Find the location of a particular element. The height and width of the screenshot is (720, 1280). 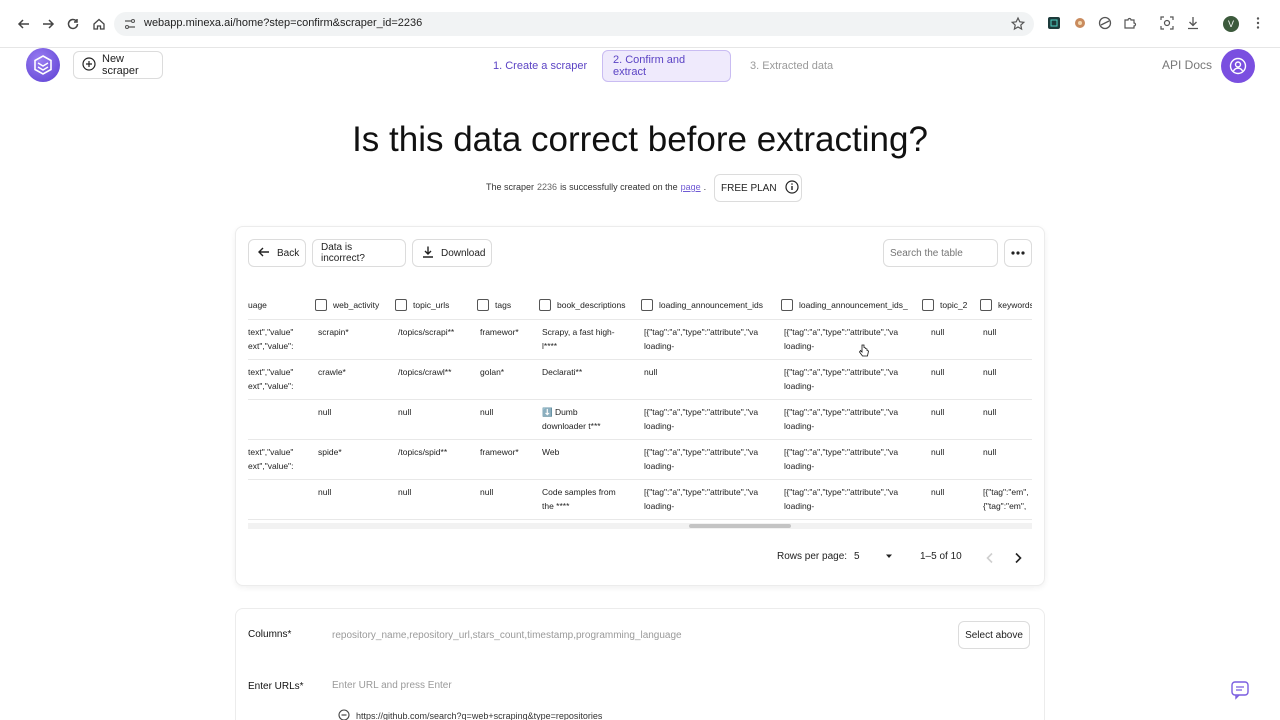

reload-icon is located at coordinates (73, 24).